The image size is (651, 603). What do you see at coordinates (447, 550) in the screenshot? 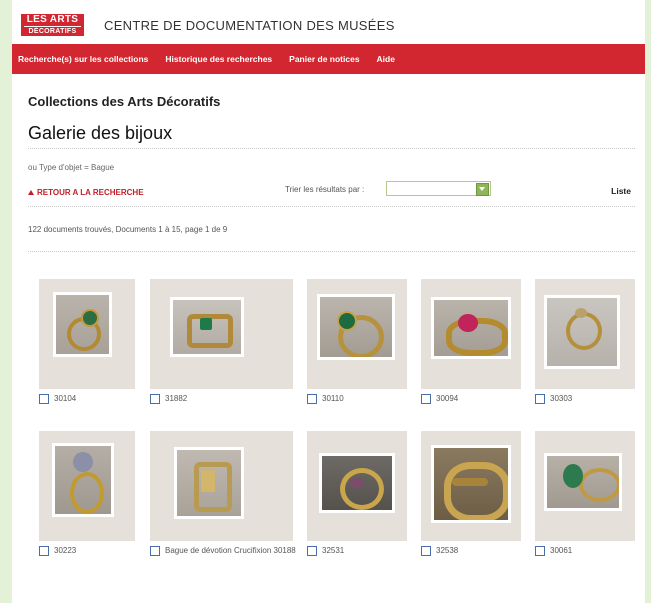
I see `item-number: 32538` at bounding box center [447, 550].